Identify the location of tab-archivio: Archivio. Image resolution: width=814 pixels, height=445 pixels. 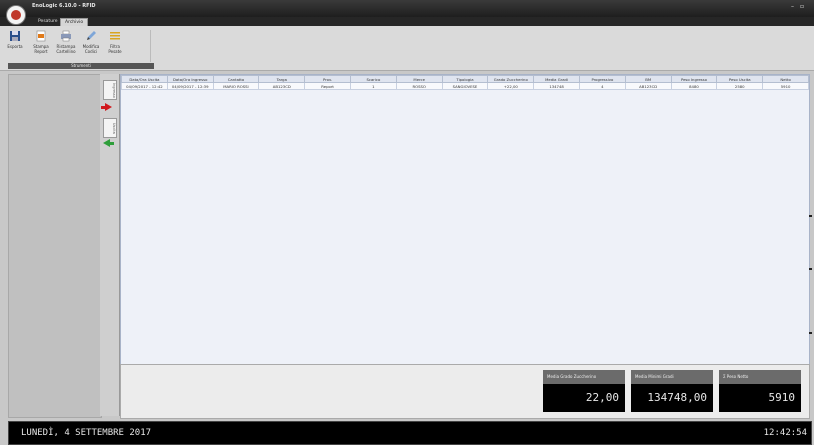
(74, 22).